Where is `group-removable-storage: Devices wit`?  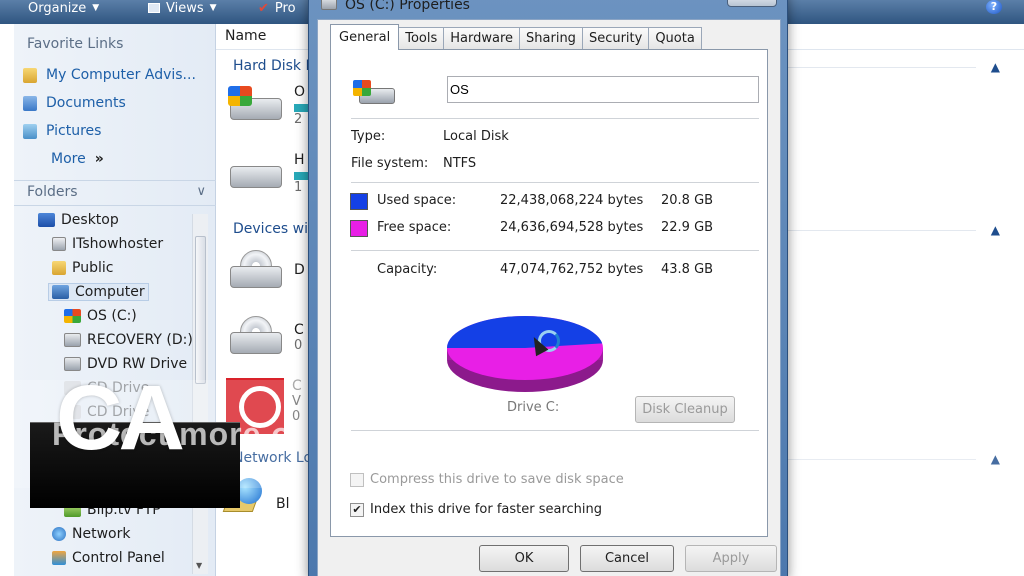 group-removable-storage: Devices wit is located at coordinates (273, 229).